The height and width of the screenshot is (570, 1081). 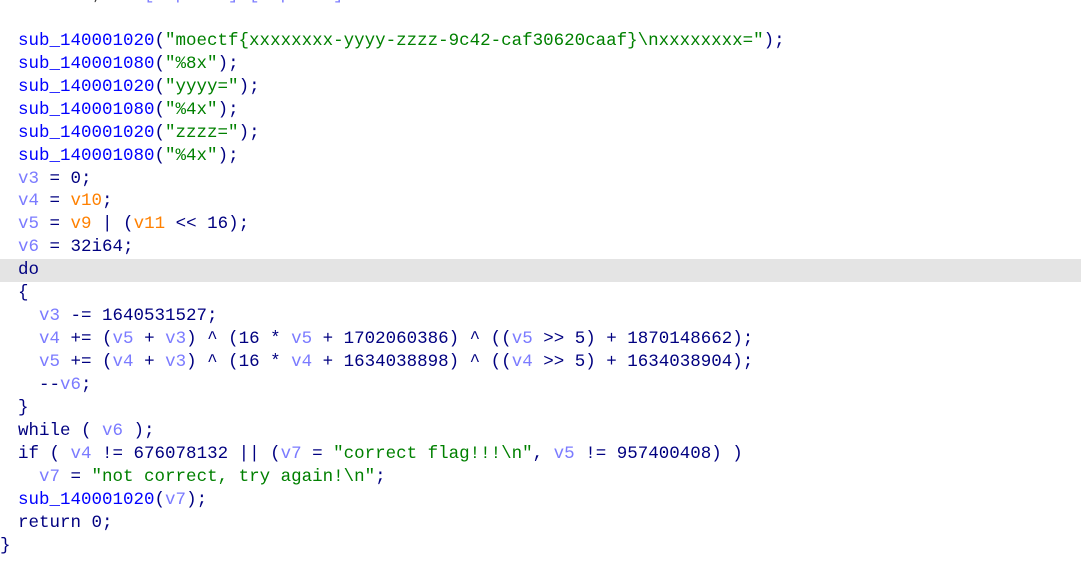 I want to click on string-literal: "correct flag!!!\n", so click(x=433, y=453).